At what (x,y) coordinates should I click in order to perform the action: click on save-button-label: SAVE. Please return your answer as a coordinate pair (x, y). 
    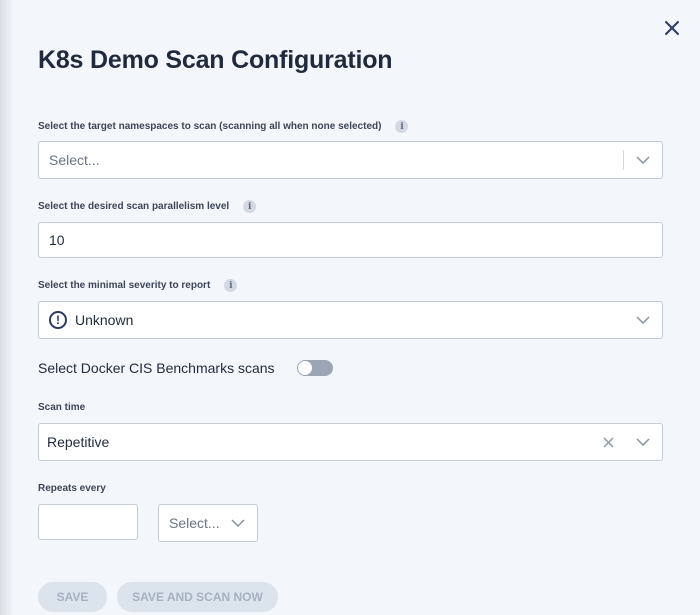
    Looking at the image, I should click on (72, 597).